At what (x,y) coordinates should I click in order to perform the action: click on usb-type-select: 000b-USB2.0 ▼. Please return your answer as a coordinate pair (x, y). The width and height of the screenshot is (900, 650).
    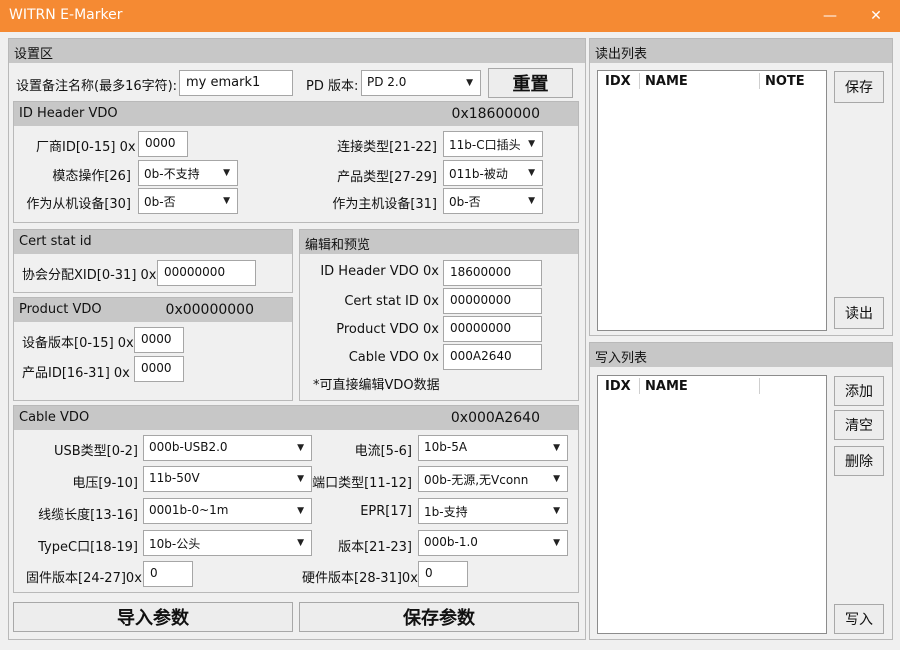
    Looking at the image, I should click on (227, 448).